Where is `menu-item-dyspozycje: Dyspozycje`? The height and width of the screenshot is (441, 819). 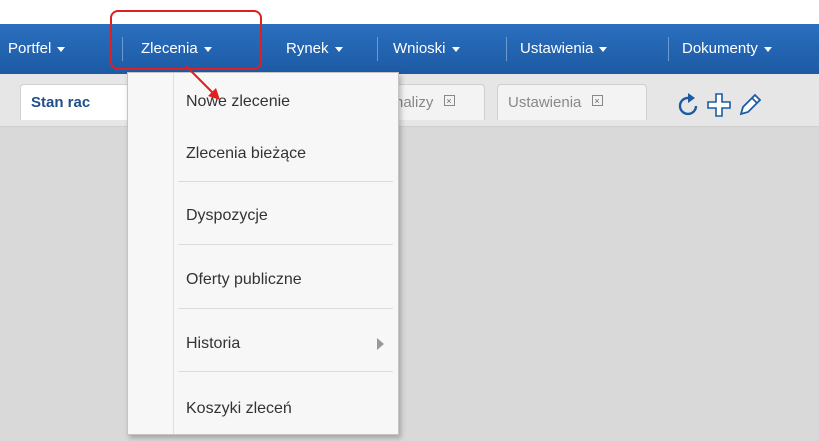 menu-item-dyspozycje: Dyspozycje is located at coordinates (285, 216).